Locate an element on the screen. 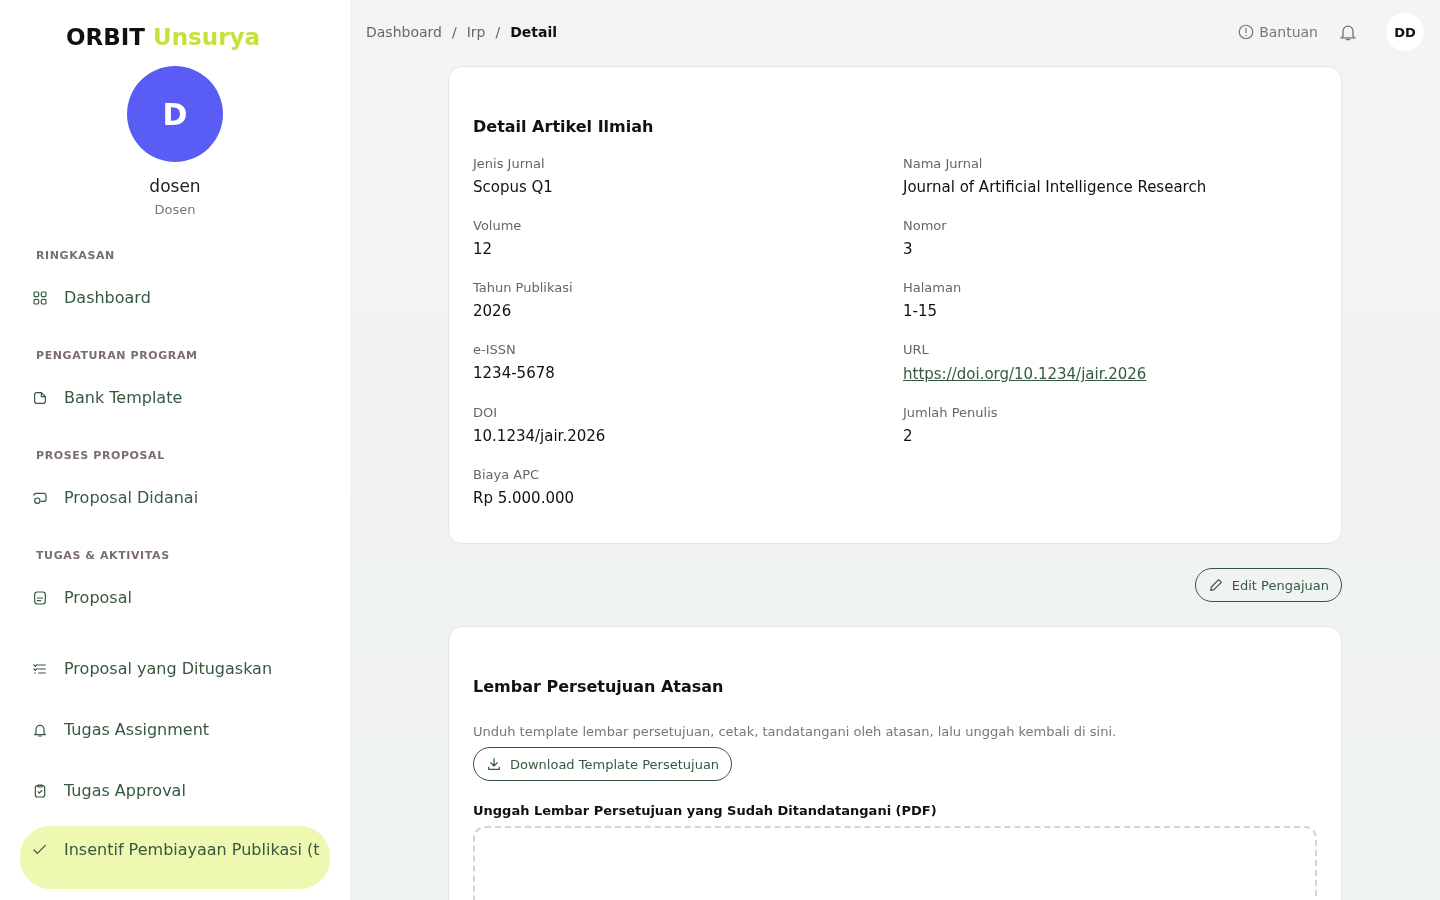 Image resolution: width=1440 pixels, height=900 pixels. document-icon is located at coordinates (40, 597).